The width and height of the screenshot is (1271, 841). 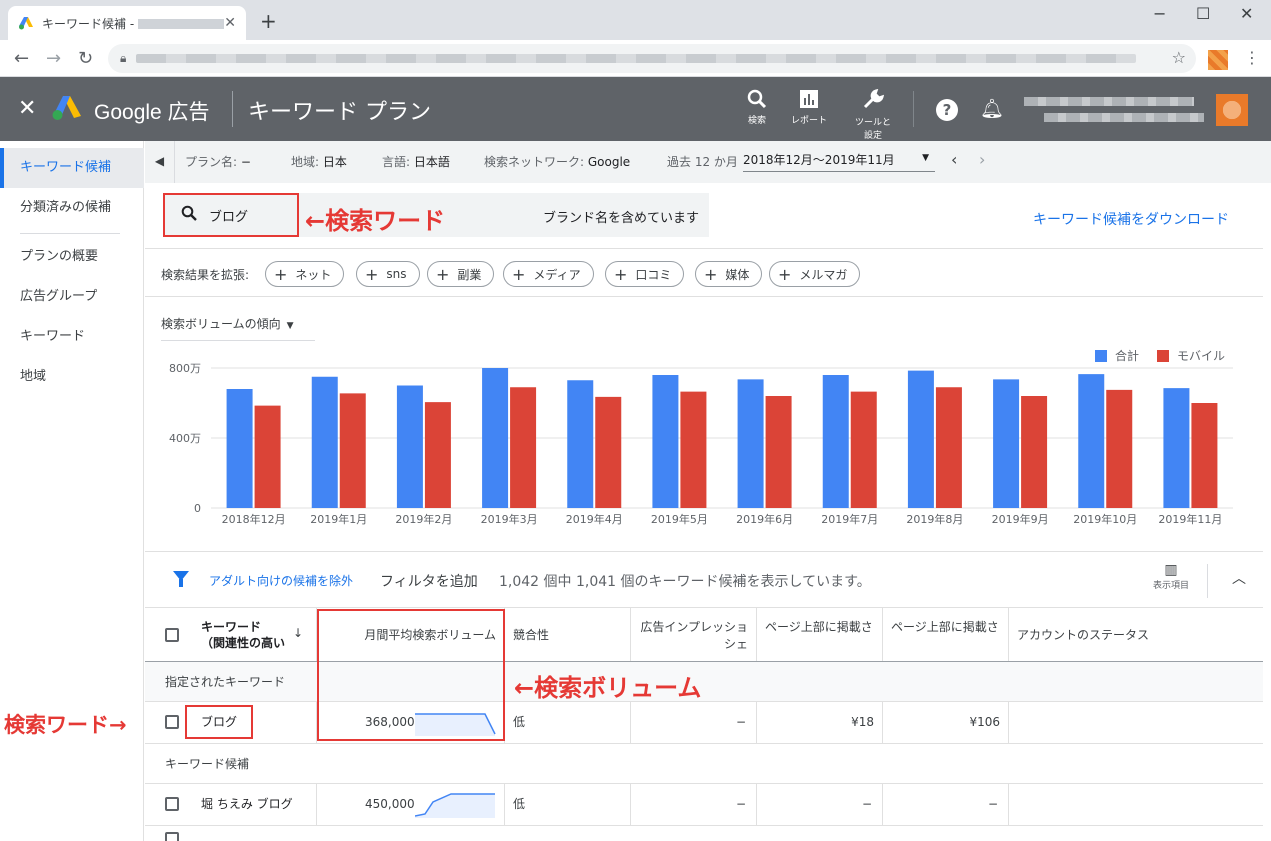 What do you see at coordinates (820, 634) in the screenshot?
I see `header-top-bid-low: ページ上部に掲載さ` at bounding box center [820, 634].